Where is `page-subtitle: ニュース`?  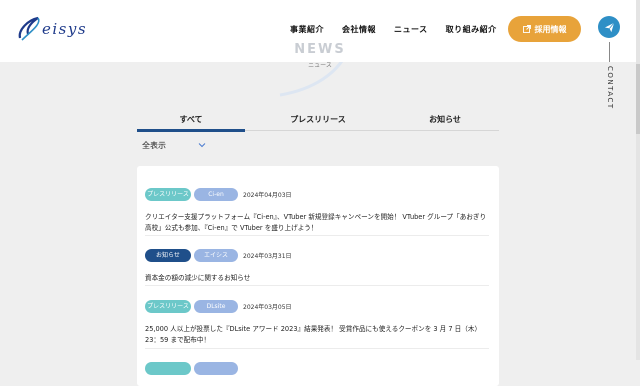 page-subtitle: ニュース is located at coordinates (320, 65).